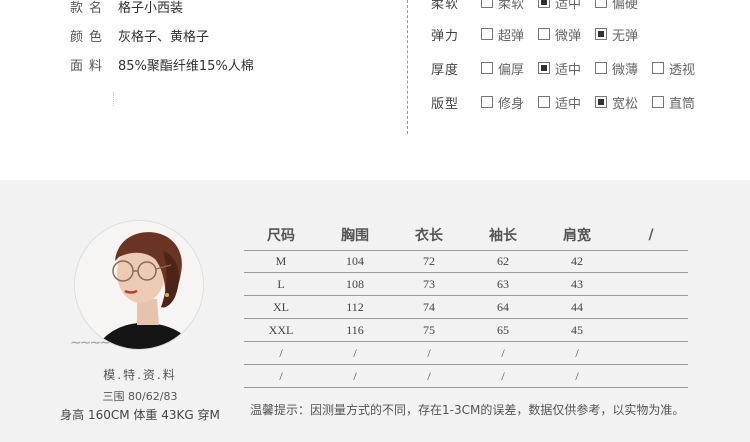  Describe the element at coordinates (577, 261) in the screenshot. I see `table-cell: 42` at that location.